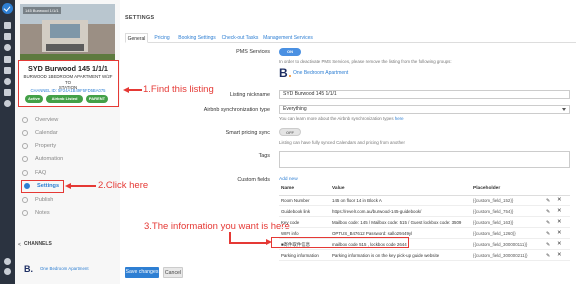 This screenshot has width=576, height=284. I want to click on field-name: Guidebook link, so click(296, 211).